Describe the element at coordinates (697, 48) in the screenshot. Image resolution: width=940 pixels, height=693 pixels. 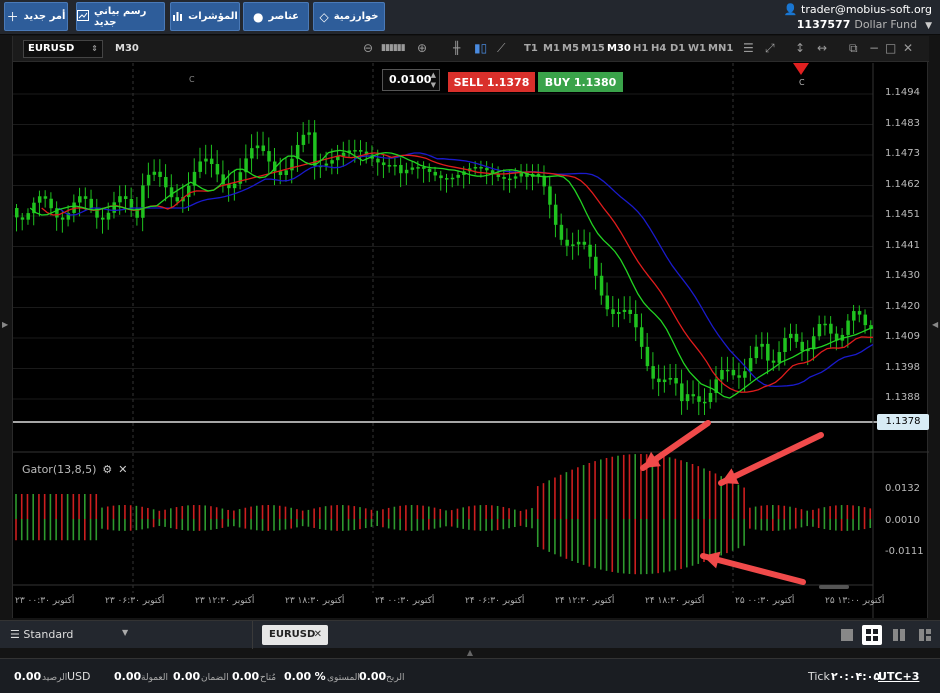
I see `tf-w1: W1` at that location.